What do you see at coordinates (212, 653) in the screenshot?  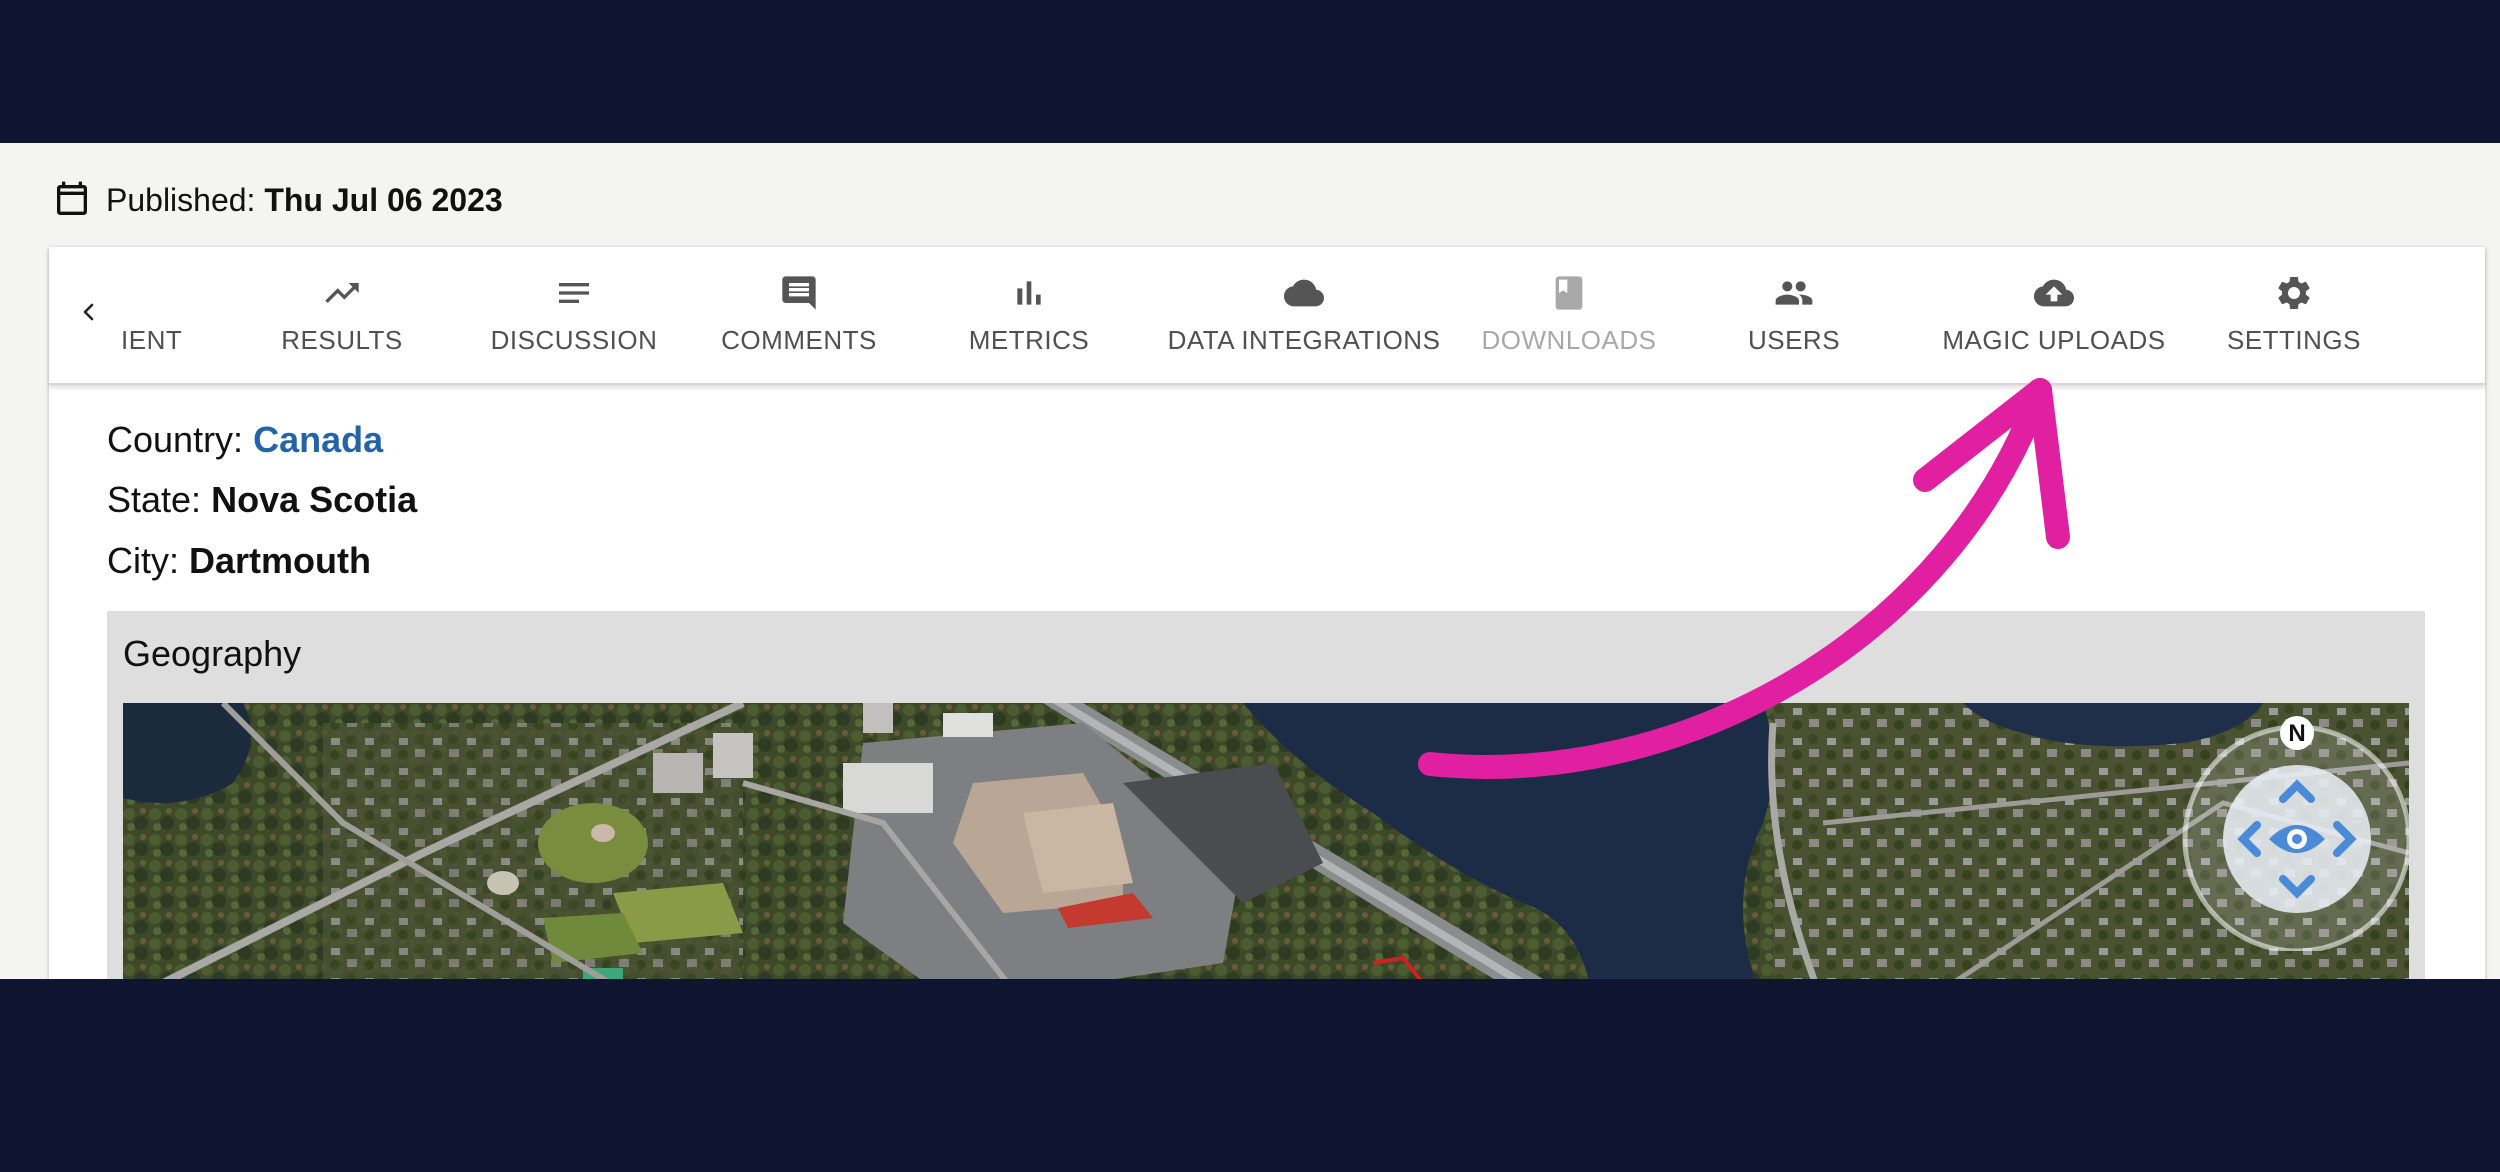 I see `geography-title: Geography` at bounding box center [212, 653].